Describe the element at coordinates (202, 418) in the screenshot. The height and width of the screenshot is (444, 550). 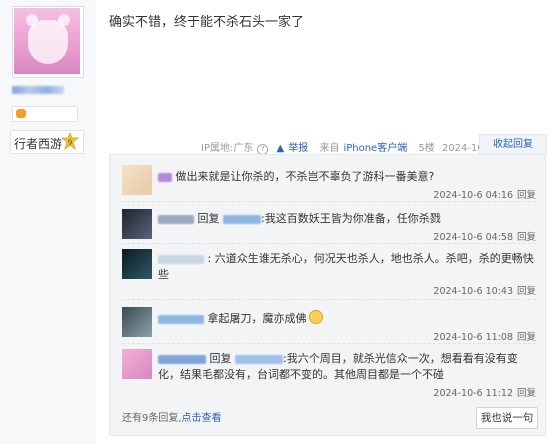
I see `view-more-link: 点击查看` at that location.